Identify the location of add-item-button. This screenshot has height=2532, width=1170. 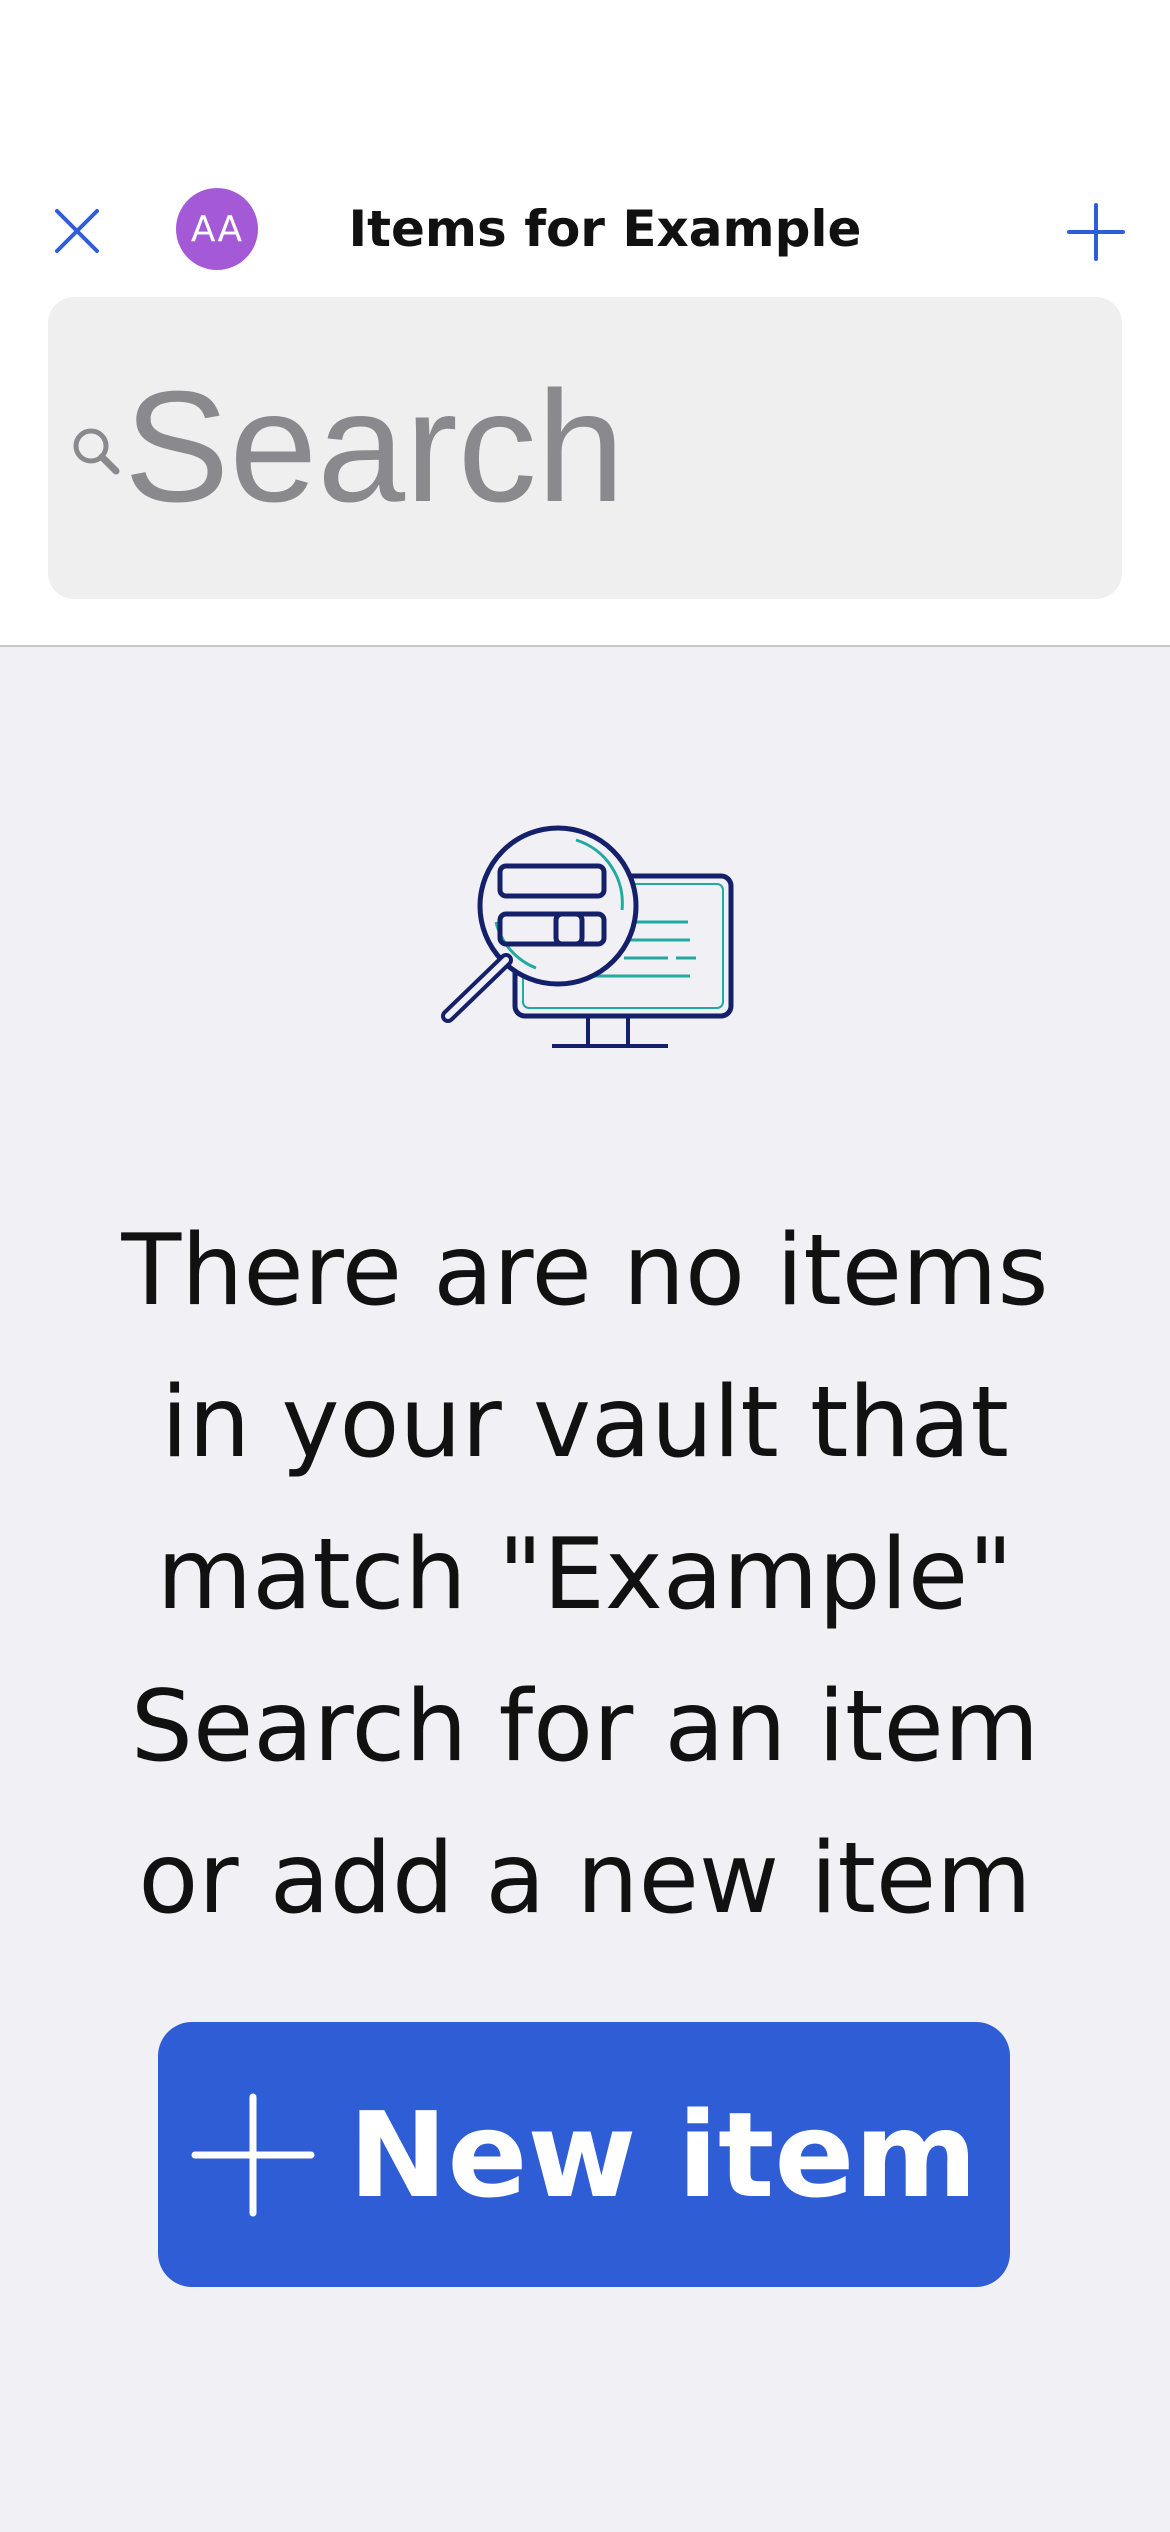
(1096, 232).